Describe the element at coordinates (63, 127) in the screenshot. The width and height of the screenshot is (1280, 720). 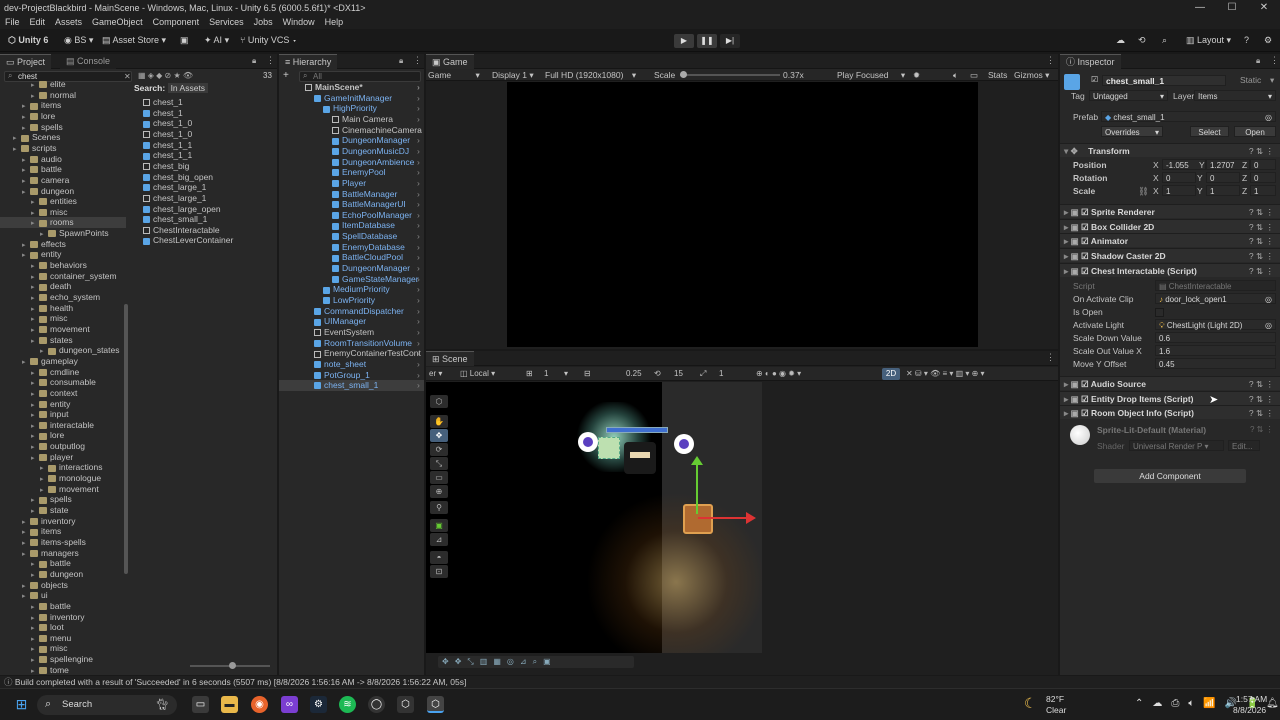
I see `project-tree-item: ▸ spells` at that location.